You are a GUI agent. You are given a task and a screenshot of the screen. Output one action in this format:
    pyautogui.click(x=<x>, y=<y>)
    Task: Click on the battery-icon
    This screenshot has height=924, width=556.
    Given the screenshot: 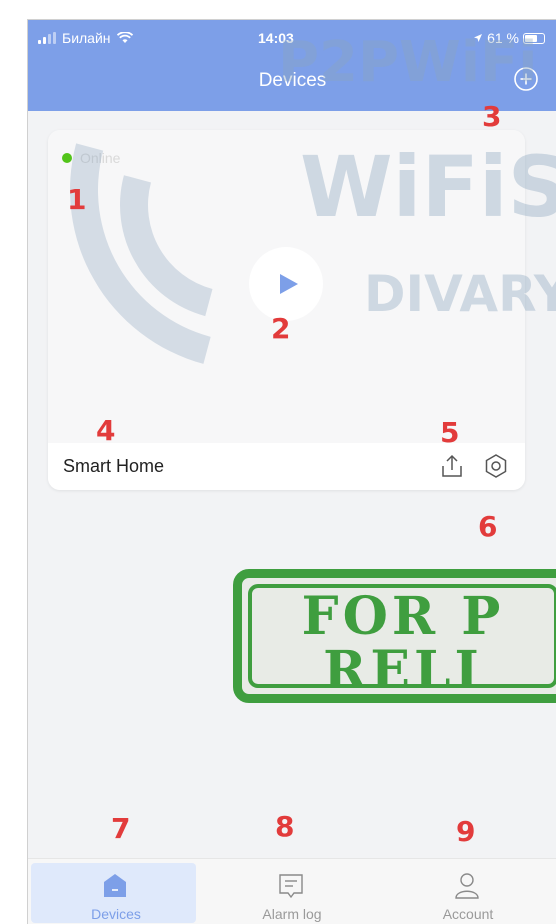 What is the action you would take?
    pyautogui.click(x=534, y=38)
    